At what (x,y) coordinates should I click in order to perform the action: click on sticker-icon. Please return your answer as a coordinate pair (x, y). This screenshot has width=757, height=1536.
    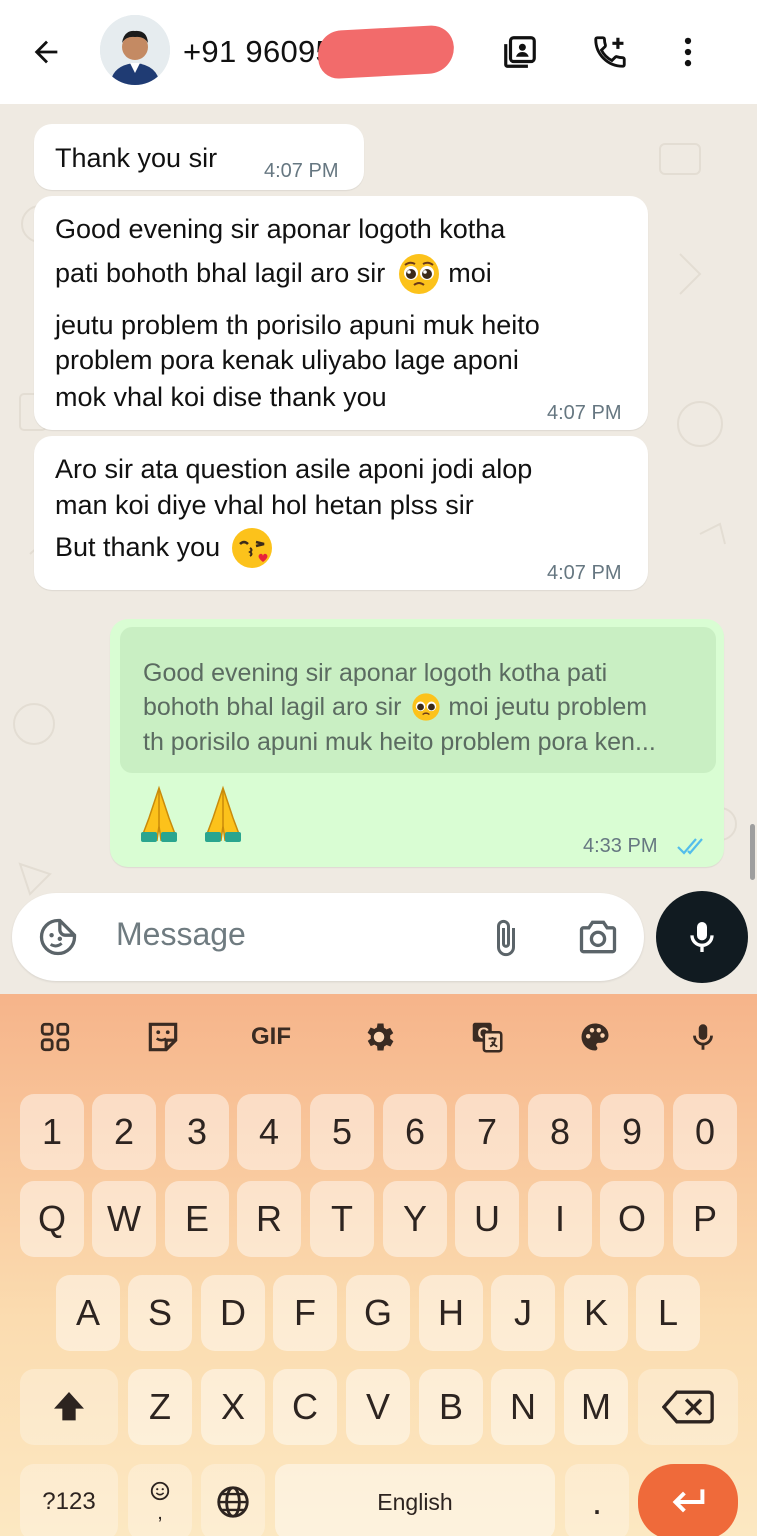
    Looking at the image, I should click on (163, 1037).